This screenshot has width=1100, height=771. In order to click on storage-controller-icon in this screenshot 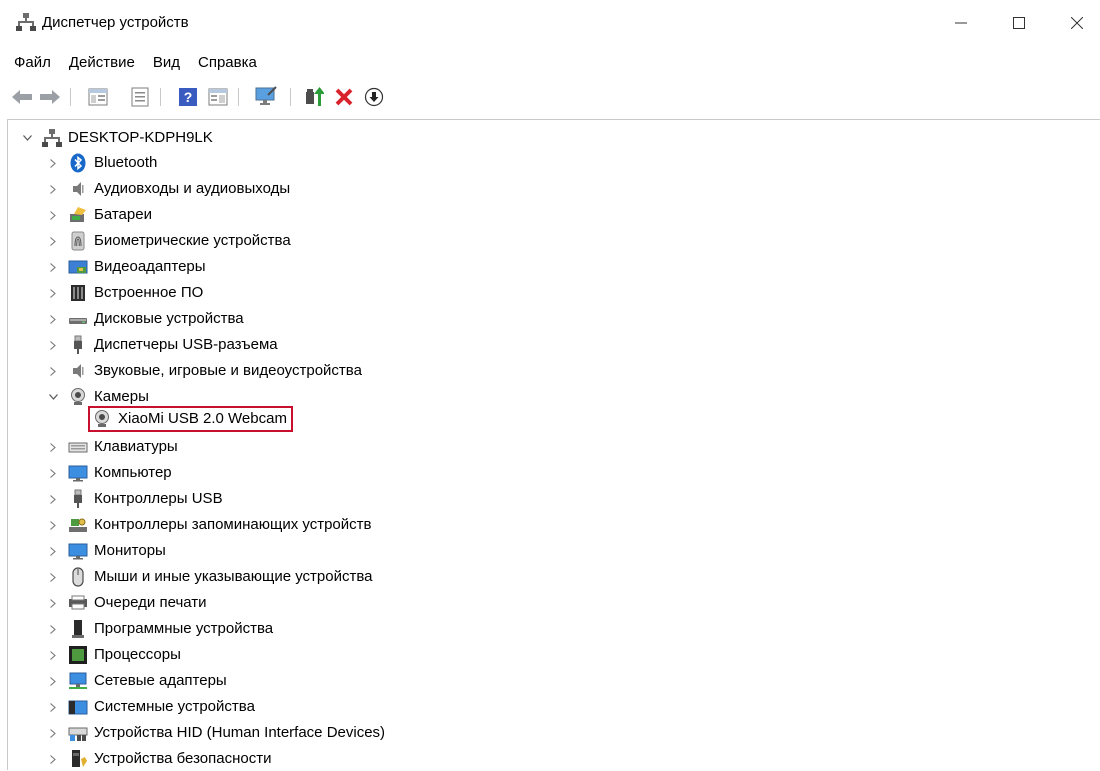, I will do `click(78, 525)`.